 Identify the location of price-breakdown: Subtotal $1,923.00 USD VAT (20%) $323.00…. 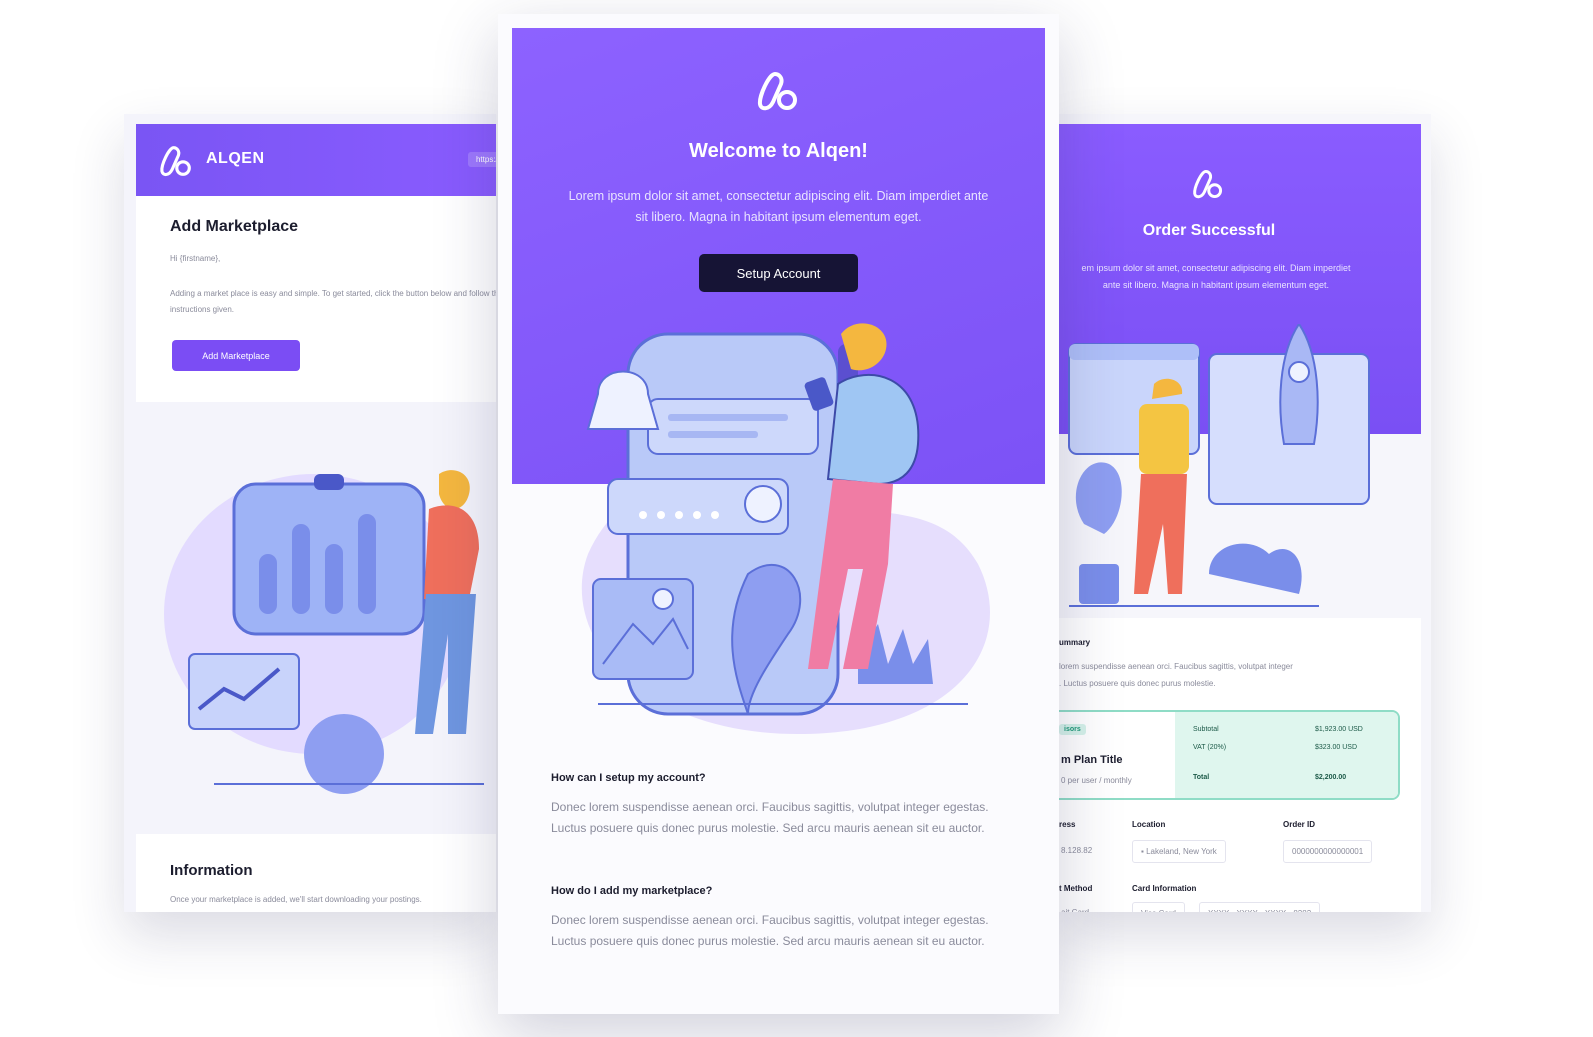
(1286, 755).